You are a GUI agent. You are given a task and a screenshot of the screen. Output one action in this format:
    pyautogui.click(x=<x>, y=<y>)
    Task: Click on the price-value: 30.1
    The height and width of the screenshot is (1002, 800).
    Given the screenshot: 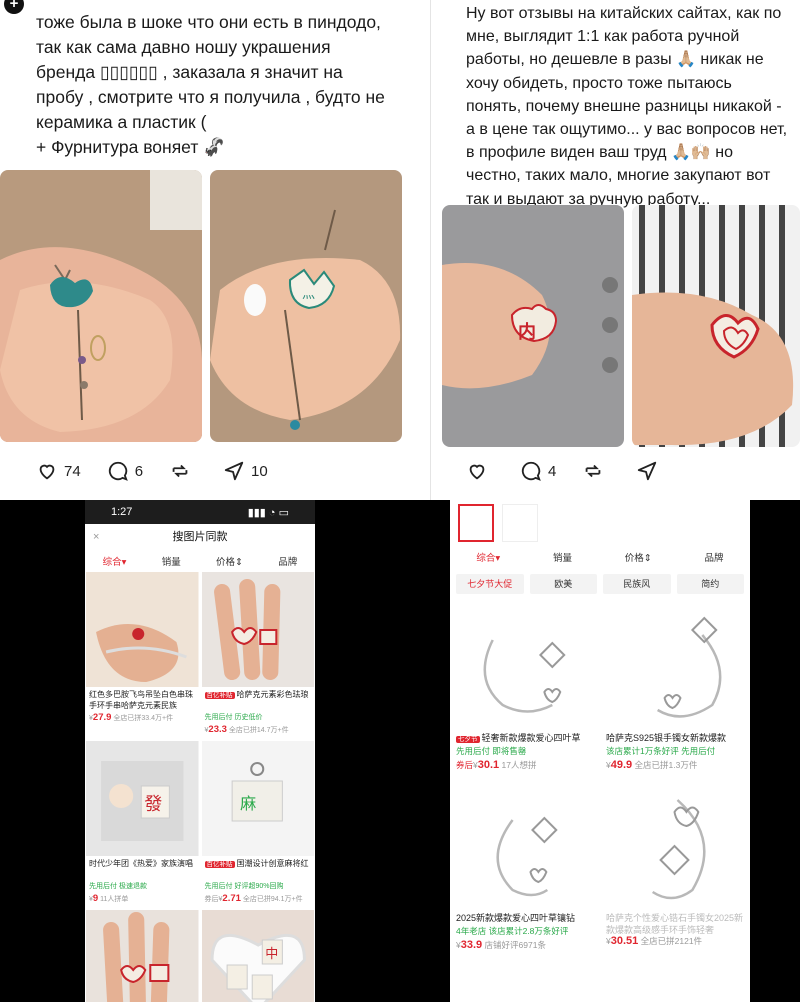 What is the action you would take?
    pyautogui.click(x=488, y=765)
    